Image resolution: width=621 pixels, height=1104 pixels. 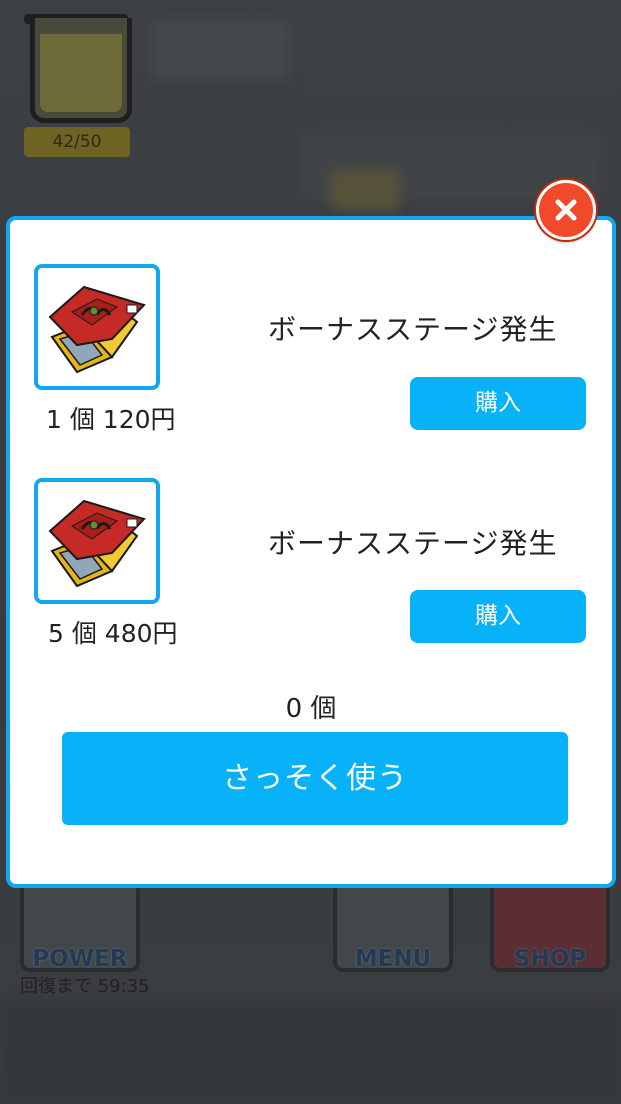 I want to click on use-now-button: さっそく使う, so click(x=315, y=778).